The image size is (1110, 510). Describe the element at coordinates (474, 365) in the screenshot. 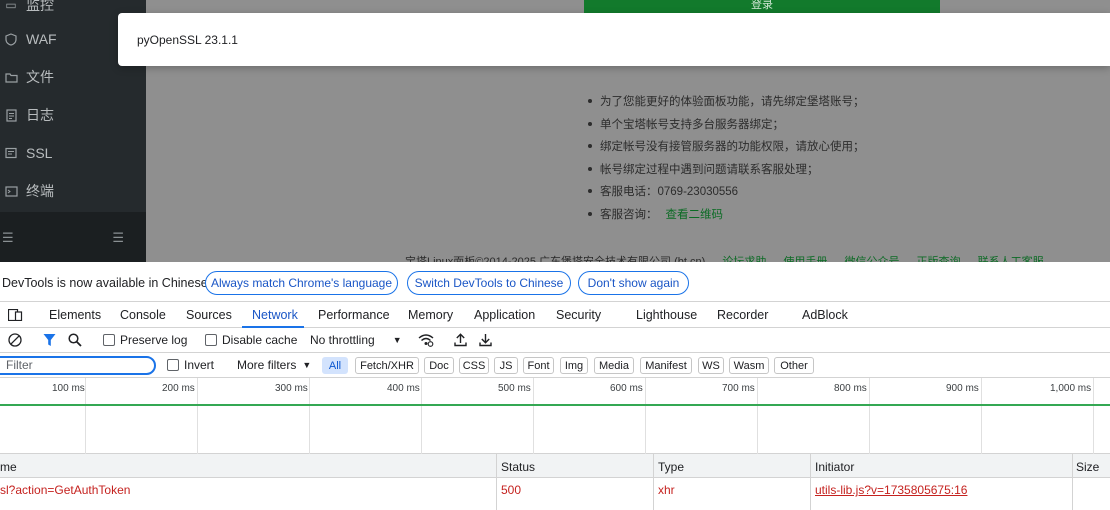

I see `filter-chip-css: CSS` at that location.